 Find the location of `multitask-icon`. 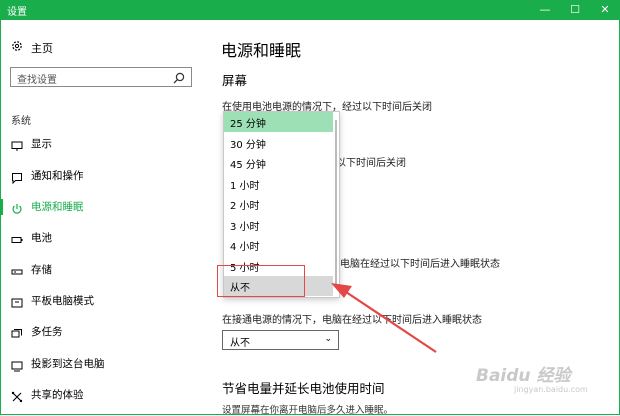

multitask-icon is located at coordinates (17, 331).